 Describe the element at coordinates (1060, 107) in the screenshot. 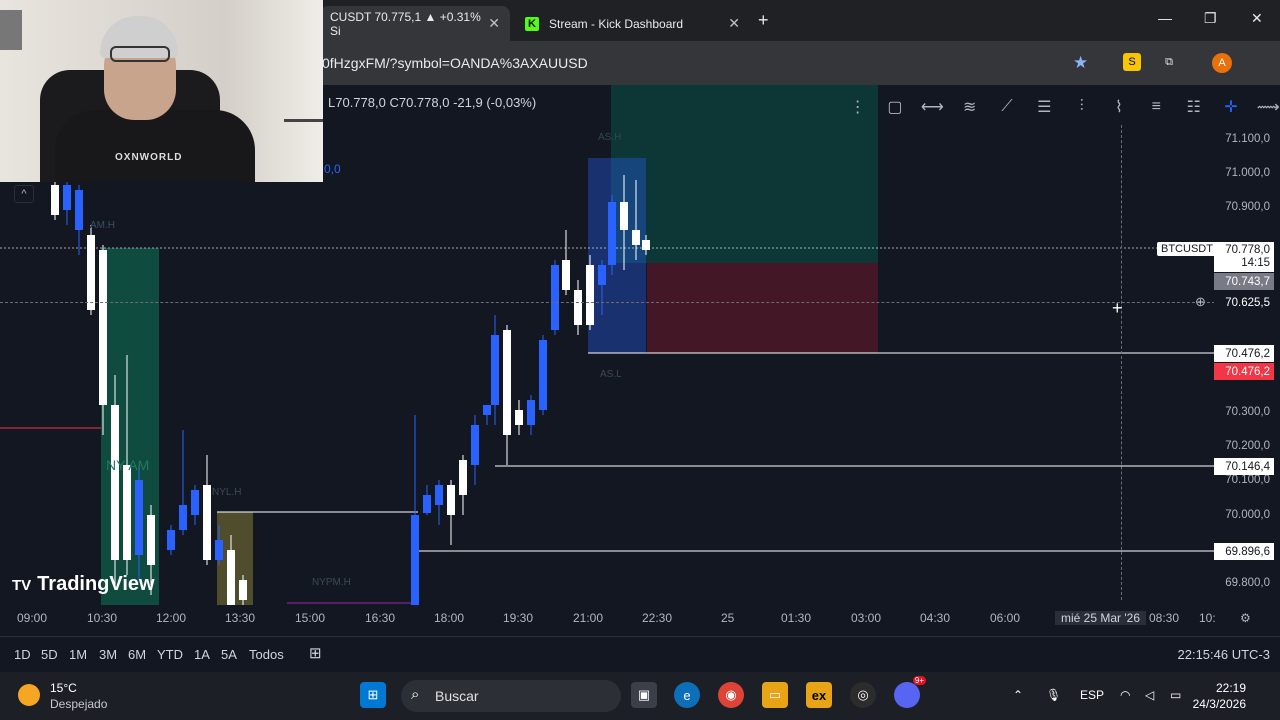

I see `drawing-toolbar: ⋮ ▢ ⟷ ≋ ⟋ ☰ ⫶ ⌇ ≡ ☷ ✛ ⟿` at that location.